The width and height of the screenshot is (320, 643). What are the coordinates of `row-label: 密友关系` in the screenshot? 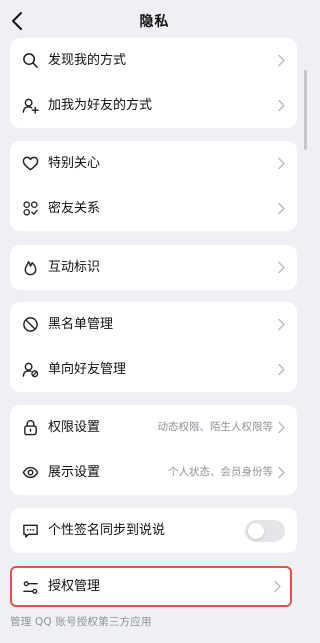 It's located at (74, 208).